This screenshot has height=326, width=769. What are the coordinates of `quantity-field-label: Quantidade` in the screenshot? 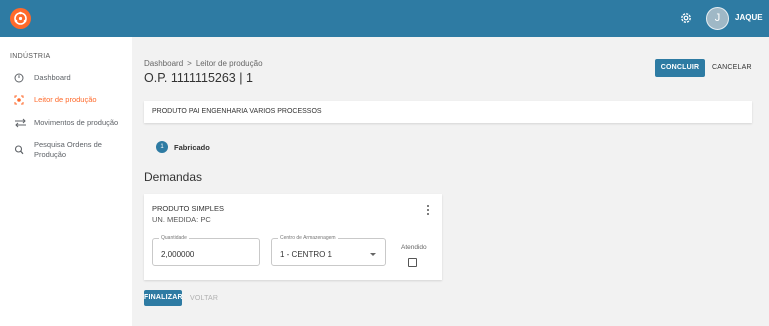 It's located at (174, 238).